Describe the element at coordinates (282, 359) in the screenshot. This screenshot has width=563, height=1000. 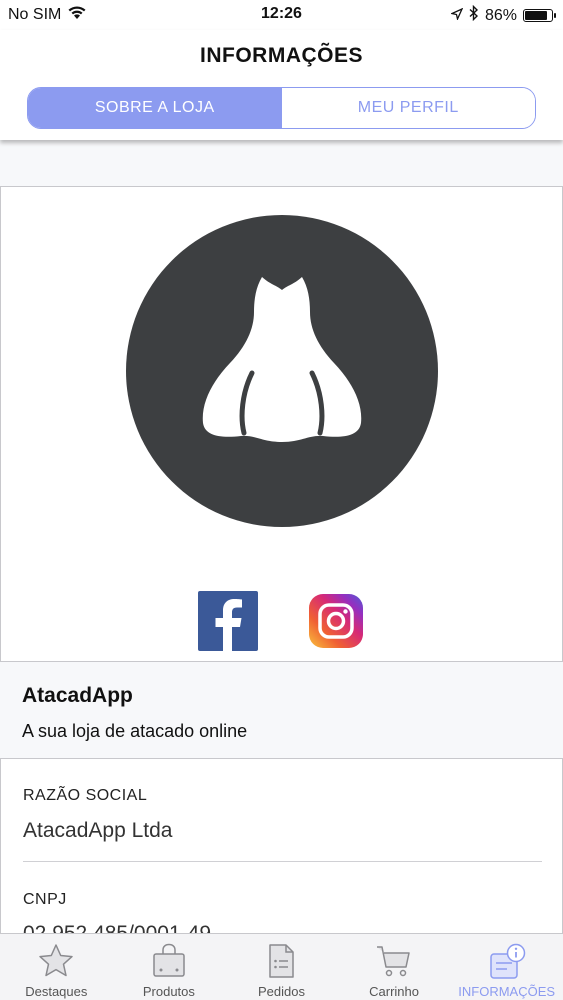
I see `dress-icon` at that location.